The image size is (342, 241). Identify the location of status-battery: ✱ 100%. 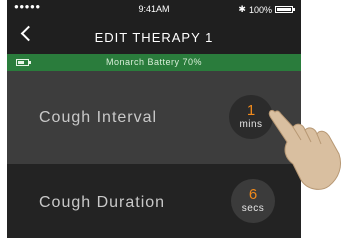
(266, 9).